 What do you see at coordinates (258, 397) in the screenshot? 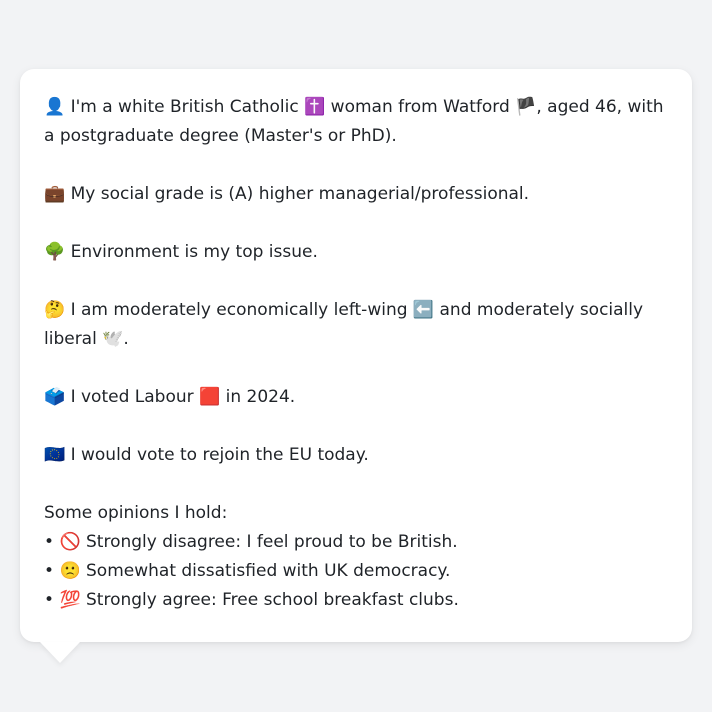
I see `vote-text-b: in 2024.` at bounding box center [258, 397].